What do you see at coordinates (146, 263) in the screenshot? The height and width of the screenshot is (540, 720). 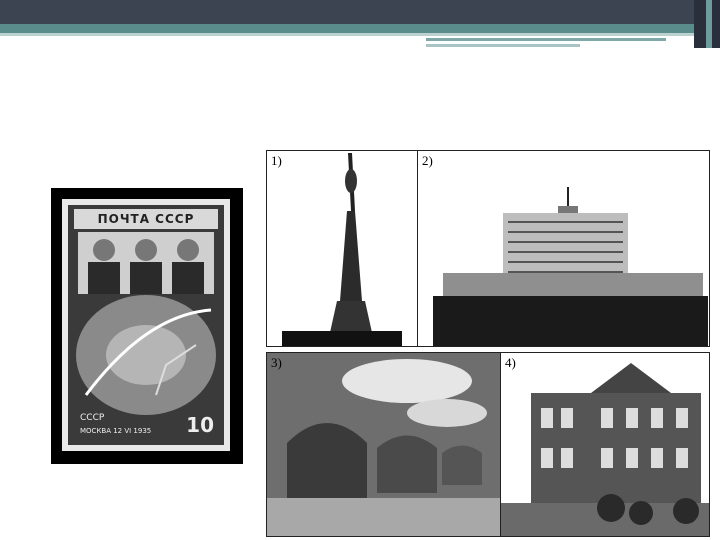 I see `stamp-portraits` at bounding box center [146, 263].